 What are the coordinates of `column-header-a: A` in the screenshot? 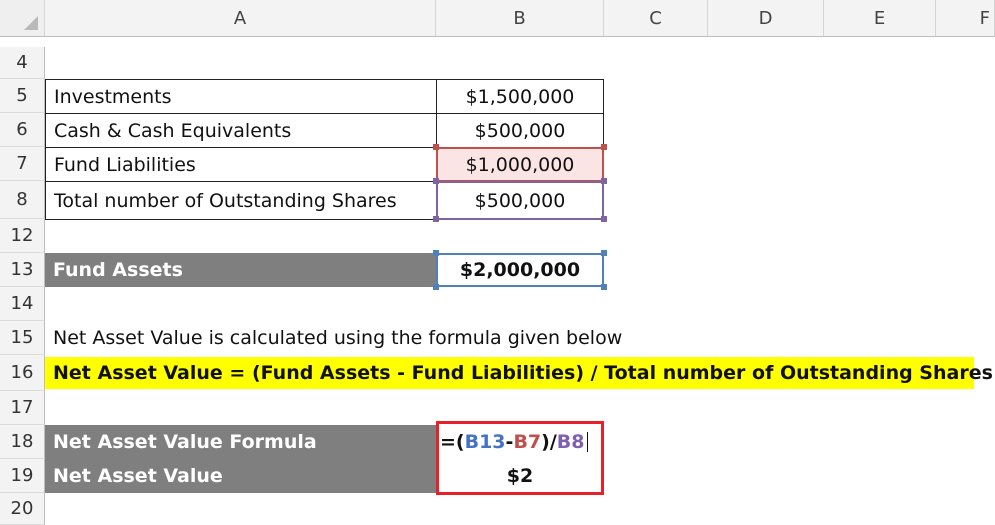 It's located at (240, 18).